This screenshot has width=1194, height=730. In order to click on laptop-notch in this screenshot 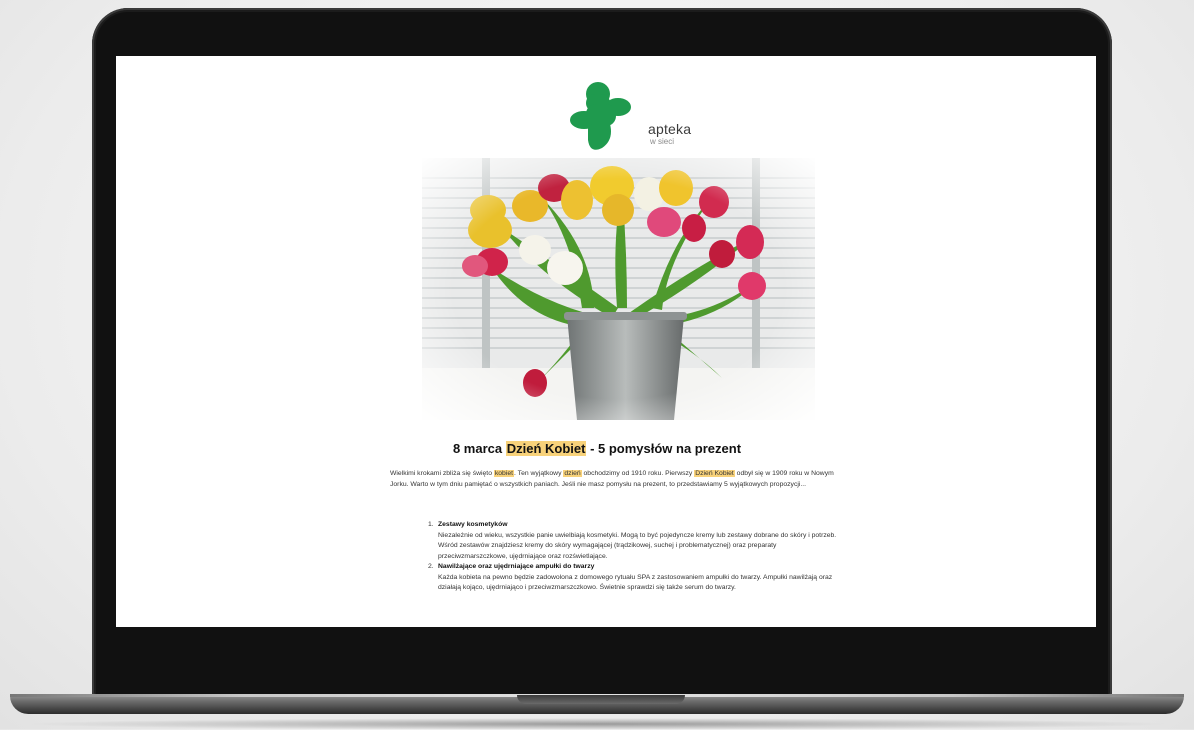, I will do `click(601, 699)`.